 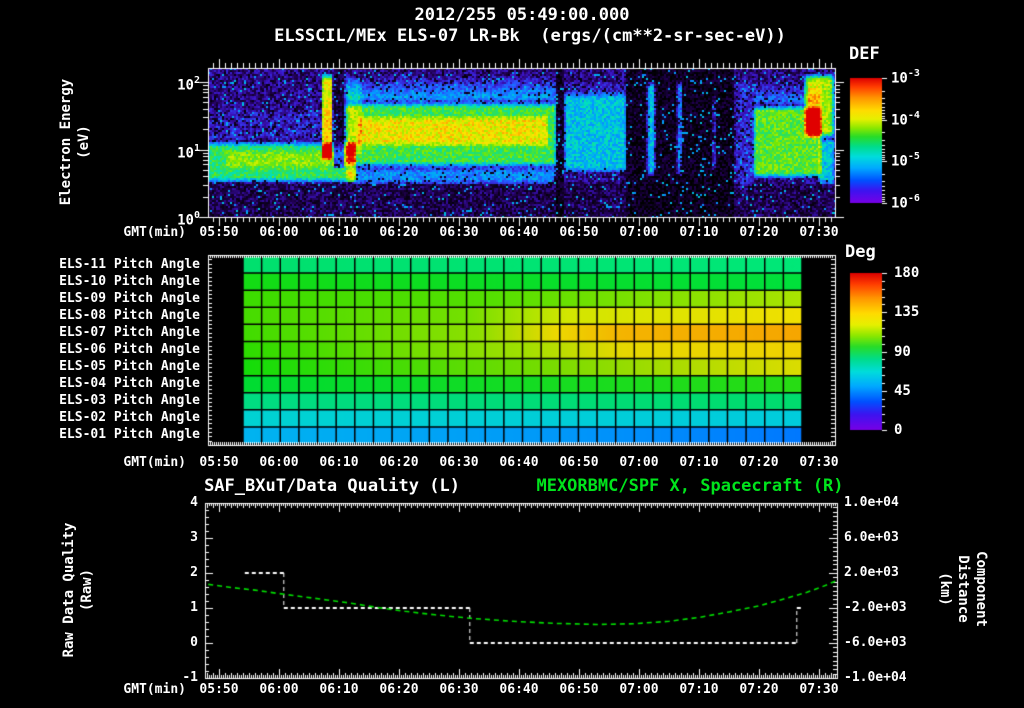 I want to click on bottom-left-y-axis-label: Raw Data Quality (Raw), so click(x=78, y=590).